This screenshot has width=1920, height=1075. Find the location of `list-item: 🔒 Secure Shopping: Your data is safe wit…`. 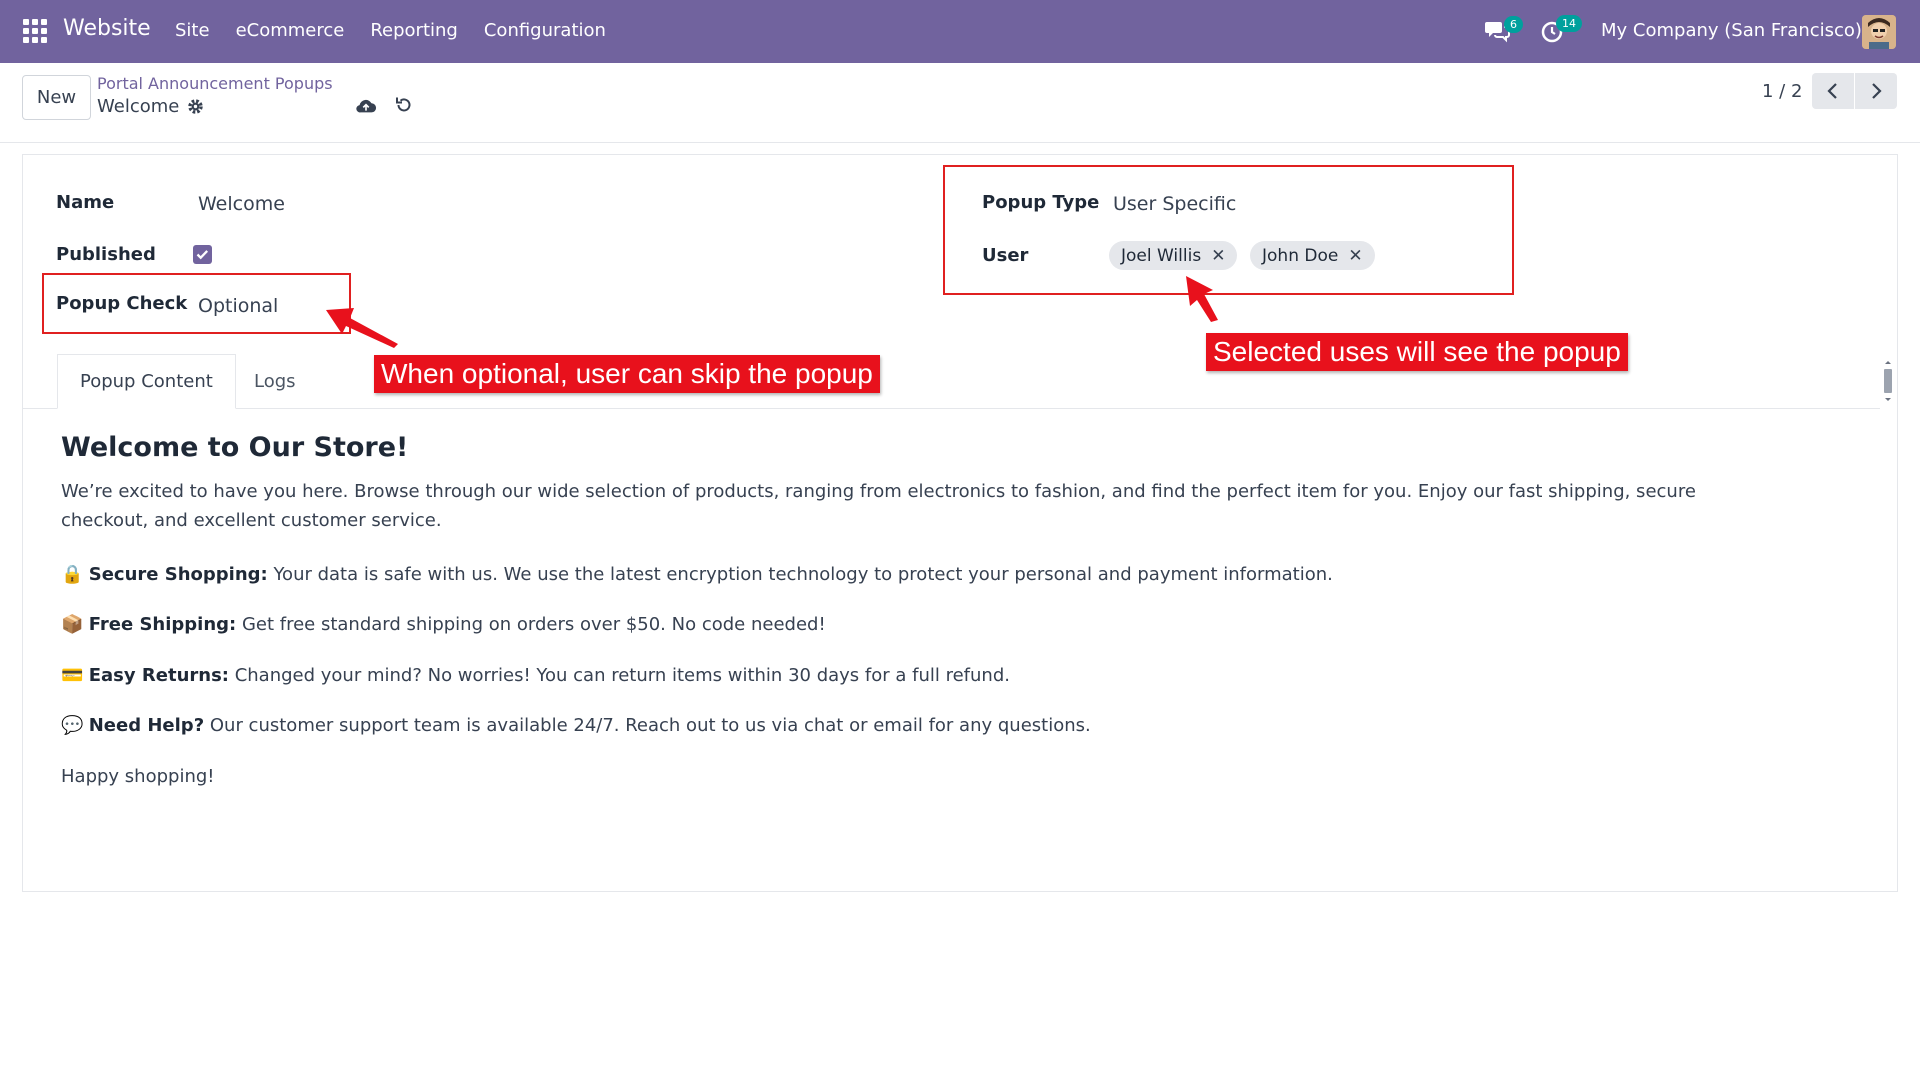

list-item: 🔒 Secure Shopping: Your data is safe wit… is located at coordinates (697, 574).